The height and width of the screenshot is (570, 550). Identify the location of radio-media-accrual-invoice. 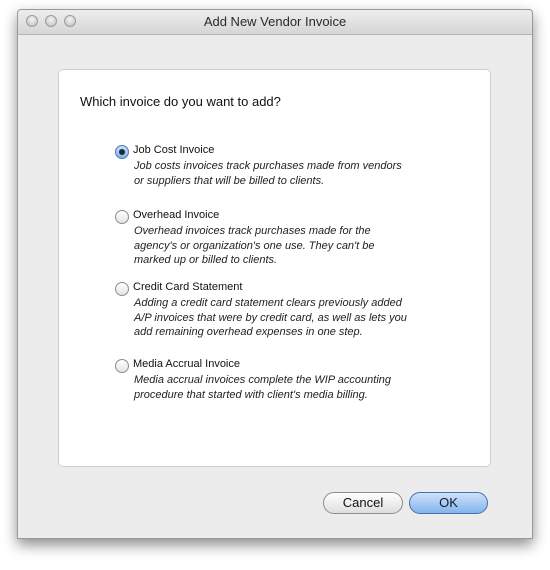
(122, 366).